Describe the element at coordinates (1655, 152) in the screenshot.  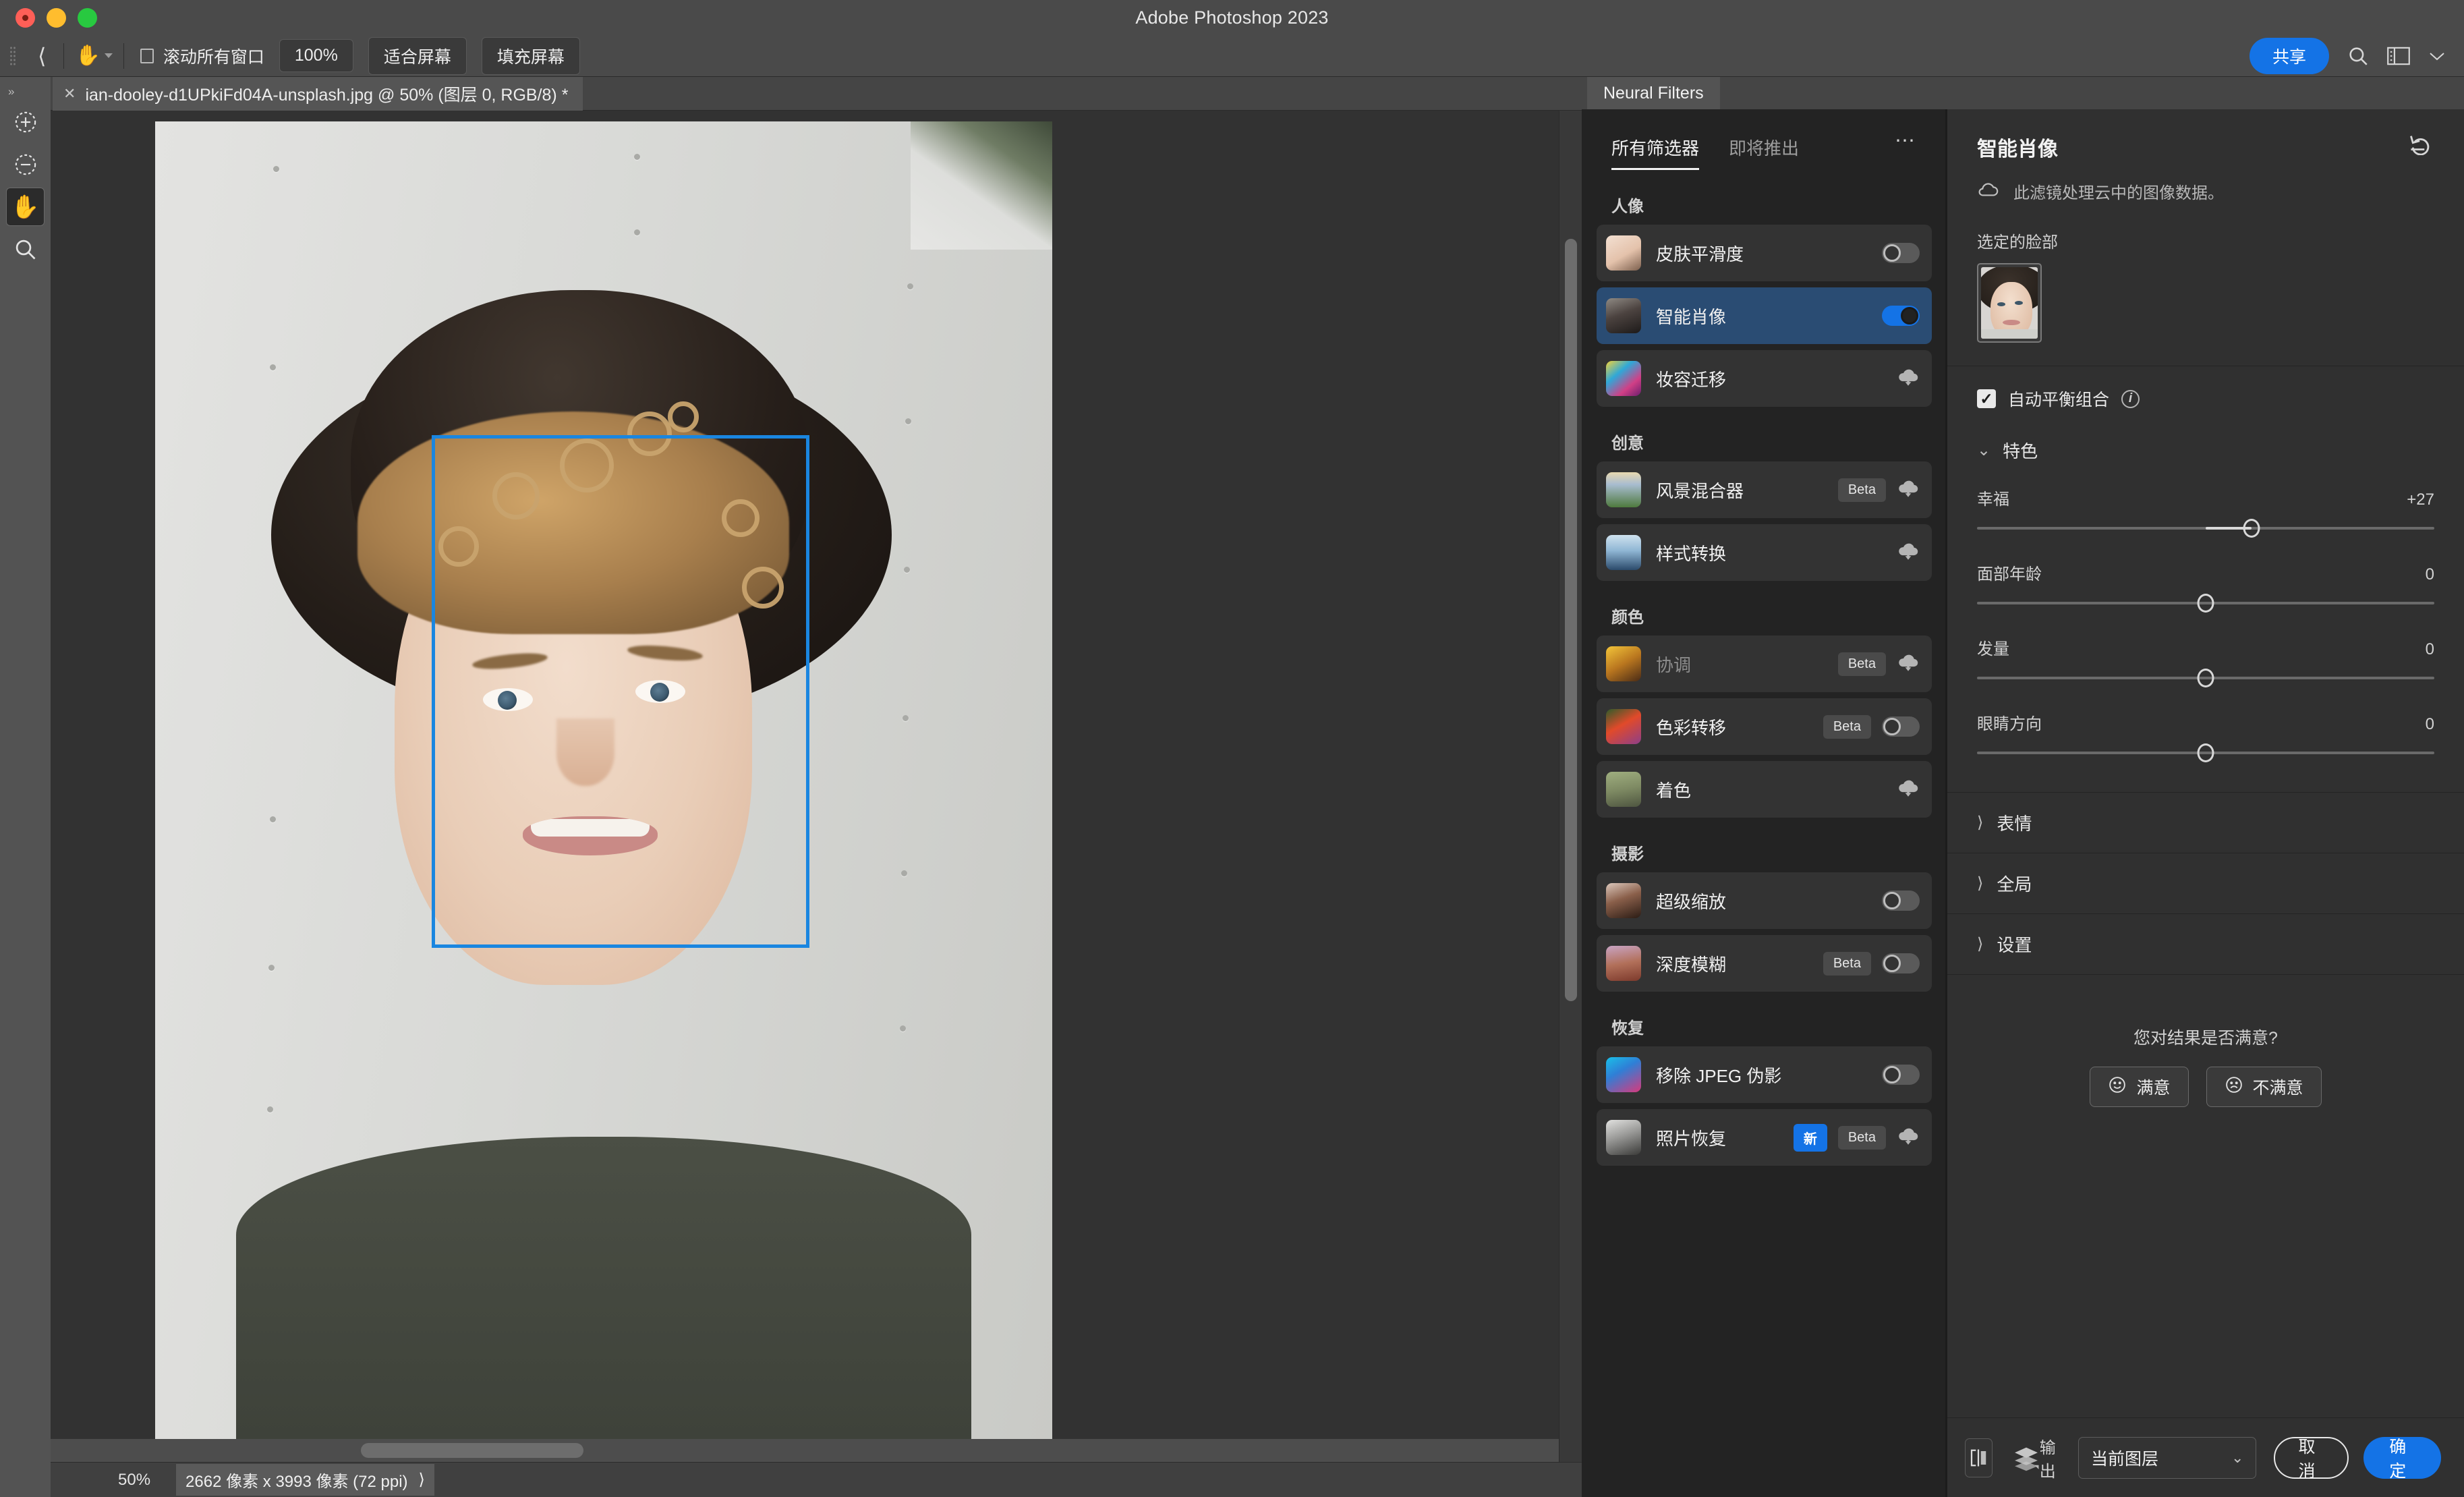
I see `tab-all-filters: 所有筛选器` at that location.